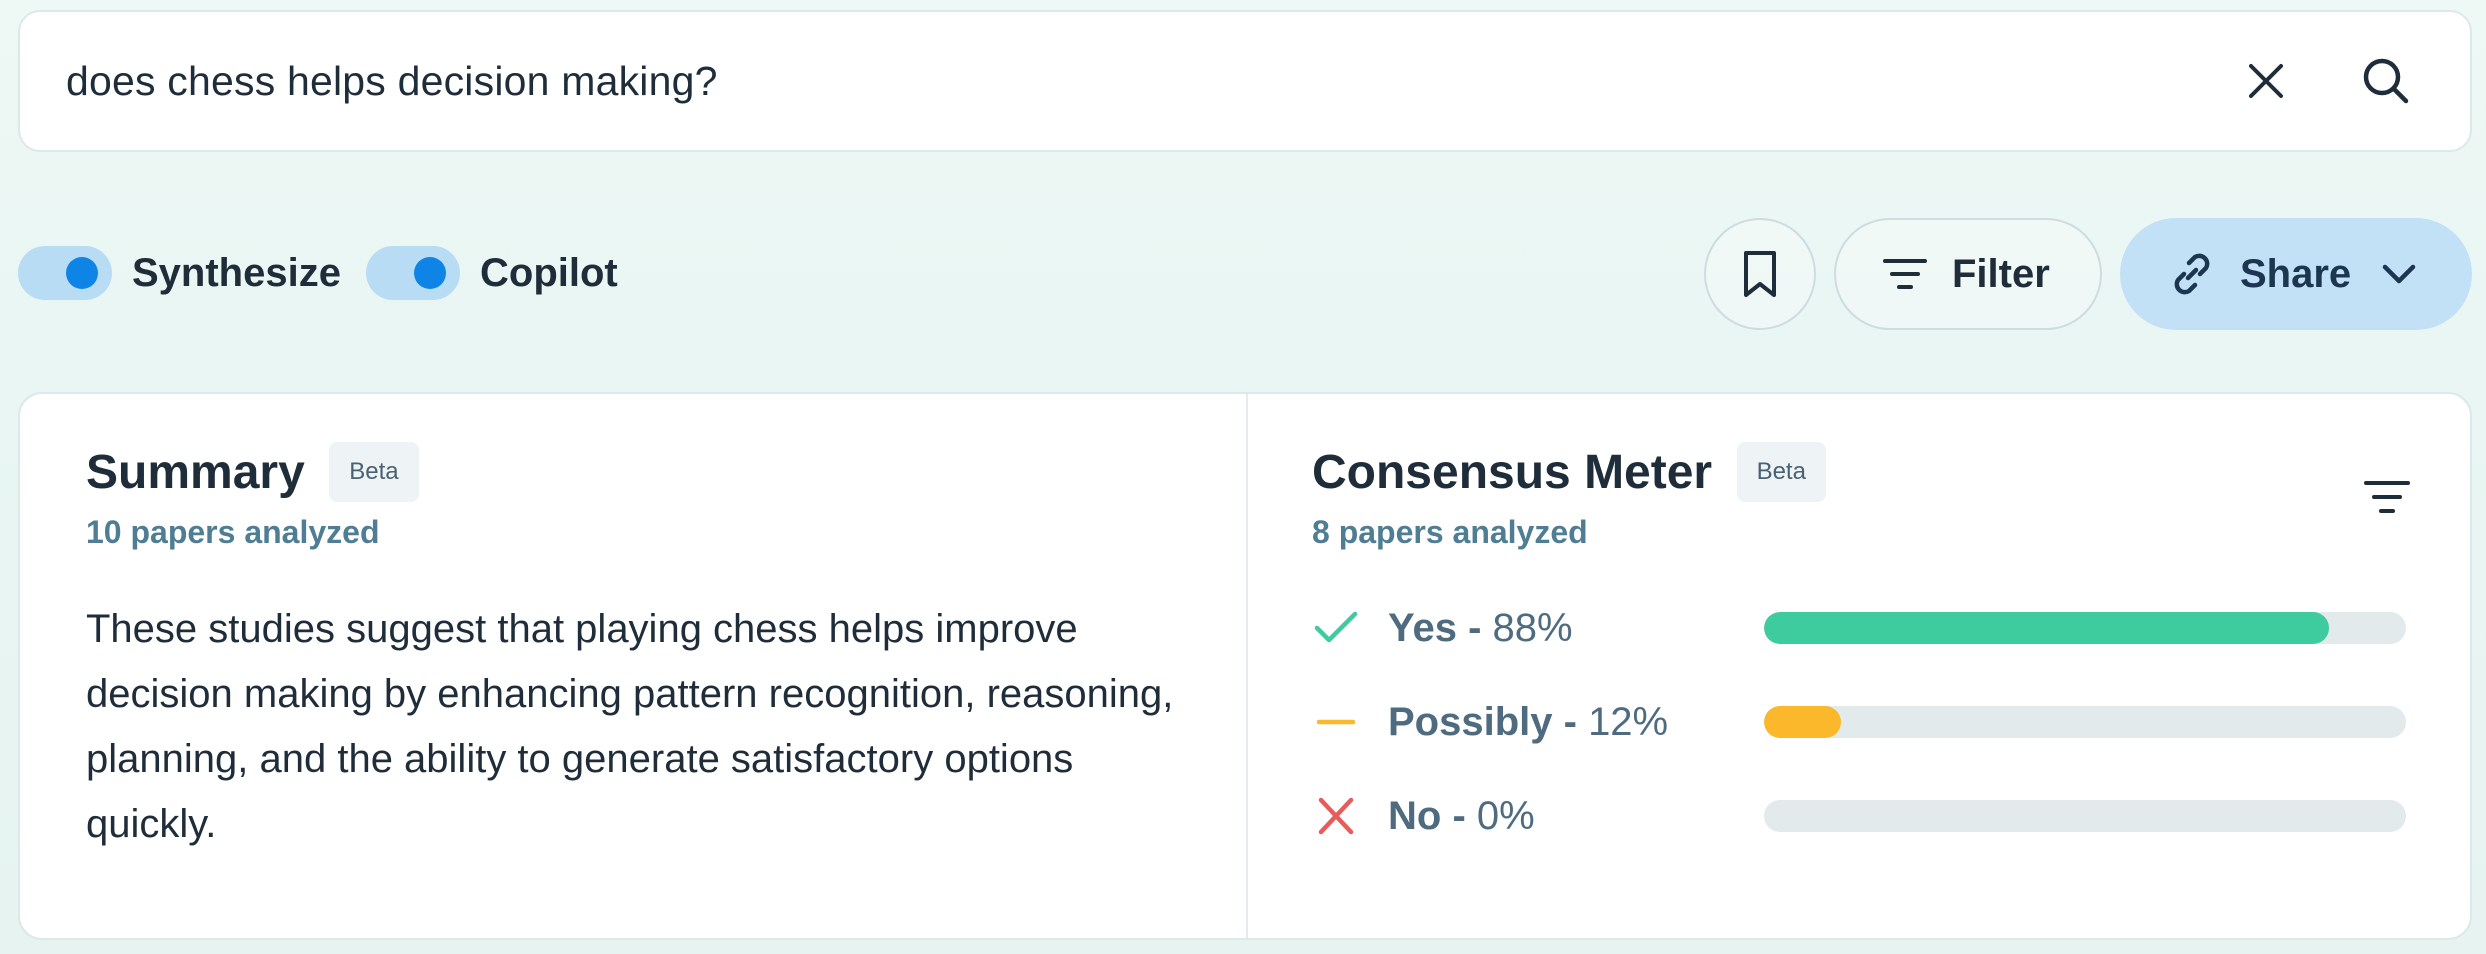  I want to click on summary-papers-count: 10 papers analyzed, so click(646, 532).